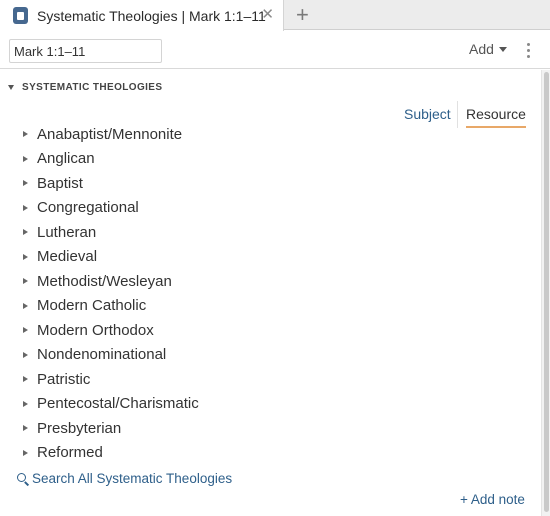  Describe the element at coordinates (457, 114) in the screenshot. I see `toggle-divider` at that location.